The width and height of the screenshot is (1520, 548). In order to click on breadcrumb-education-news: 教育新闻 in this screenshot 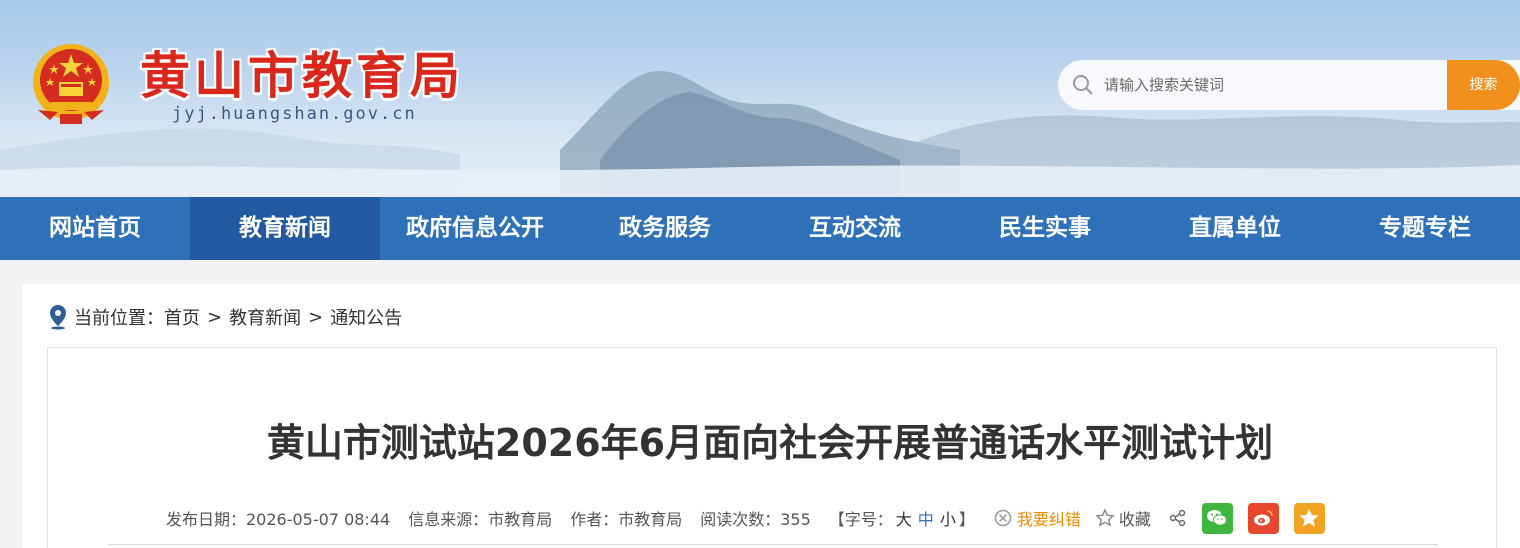, I will do `click(265, 317)`.